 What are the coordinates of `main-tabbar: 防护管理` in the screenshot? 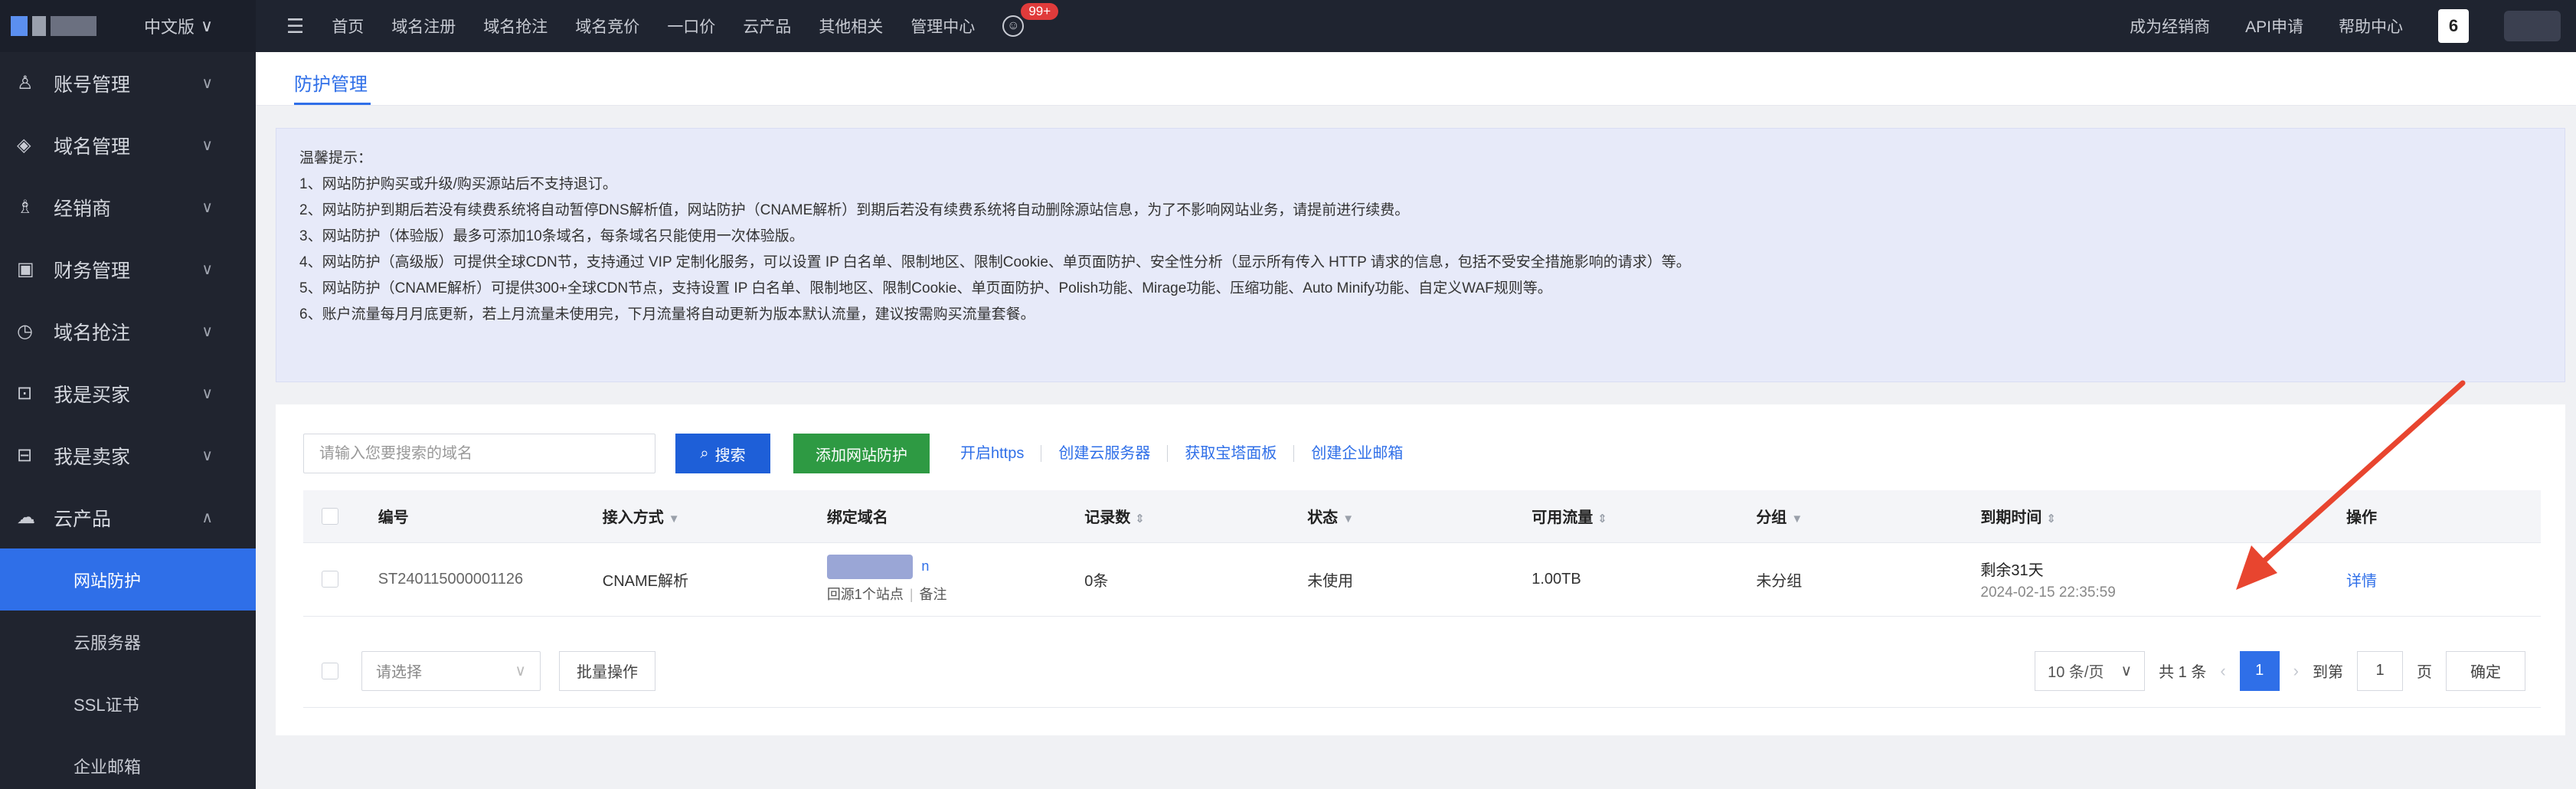 It's located at (1416, 79).